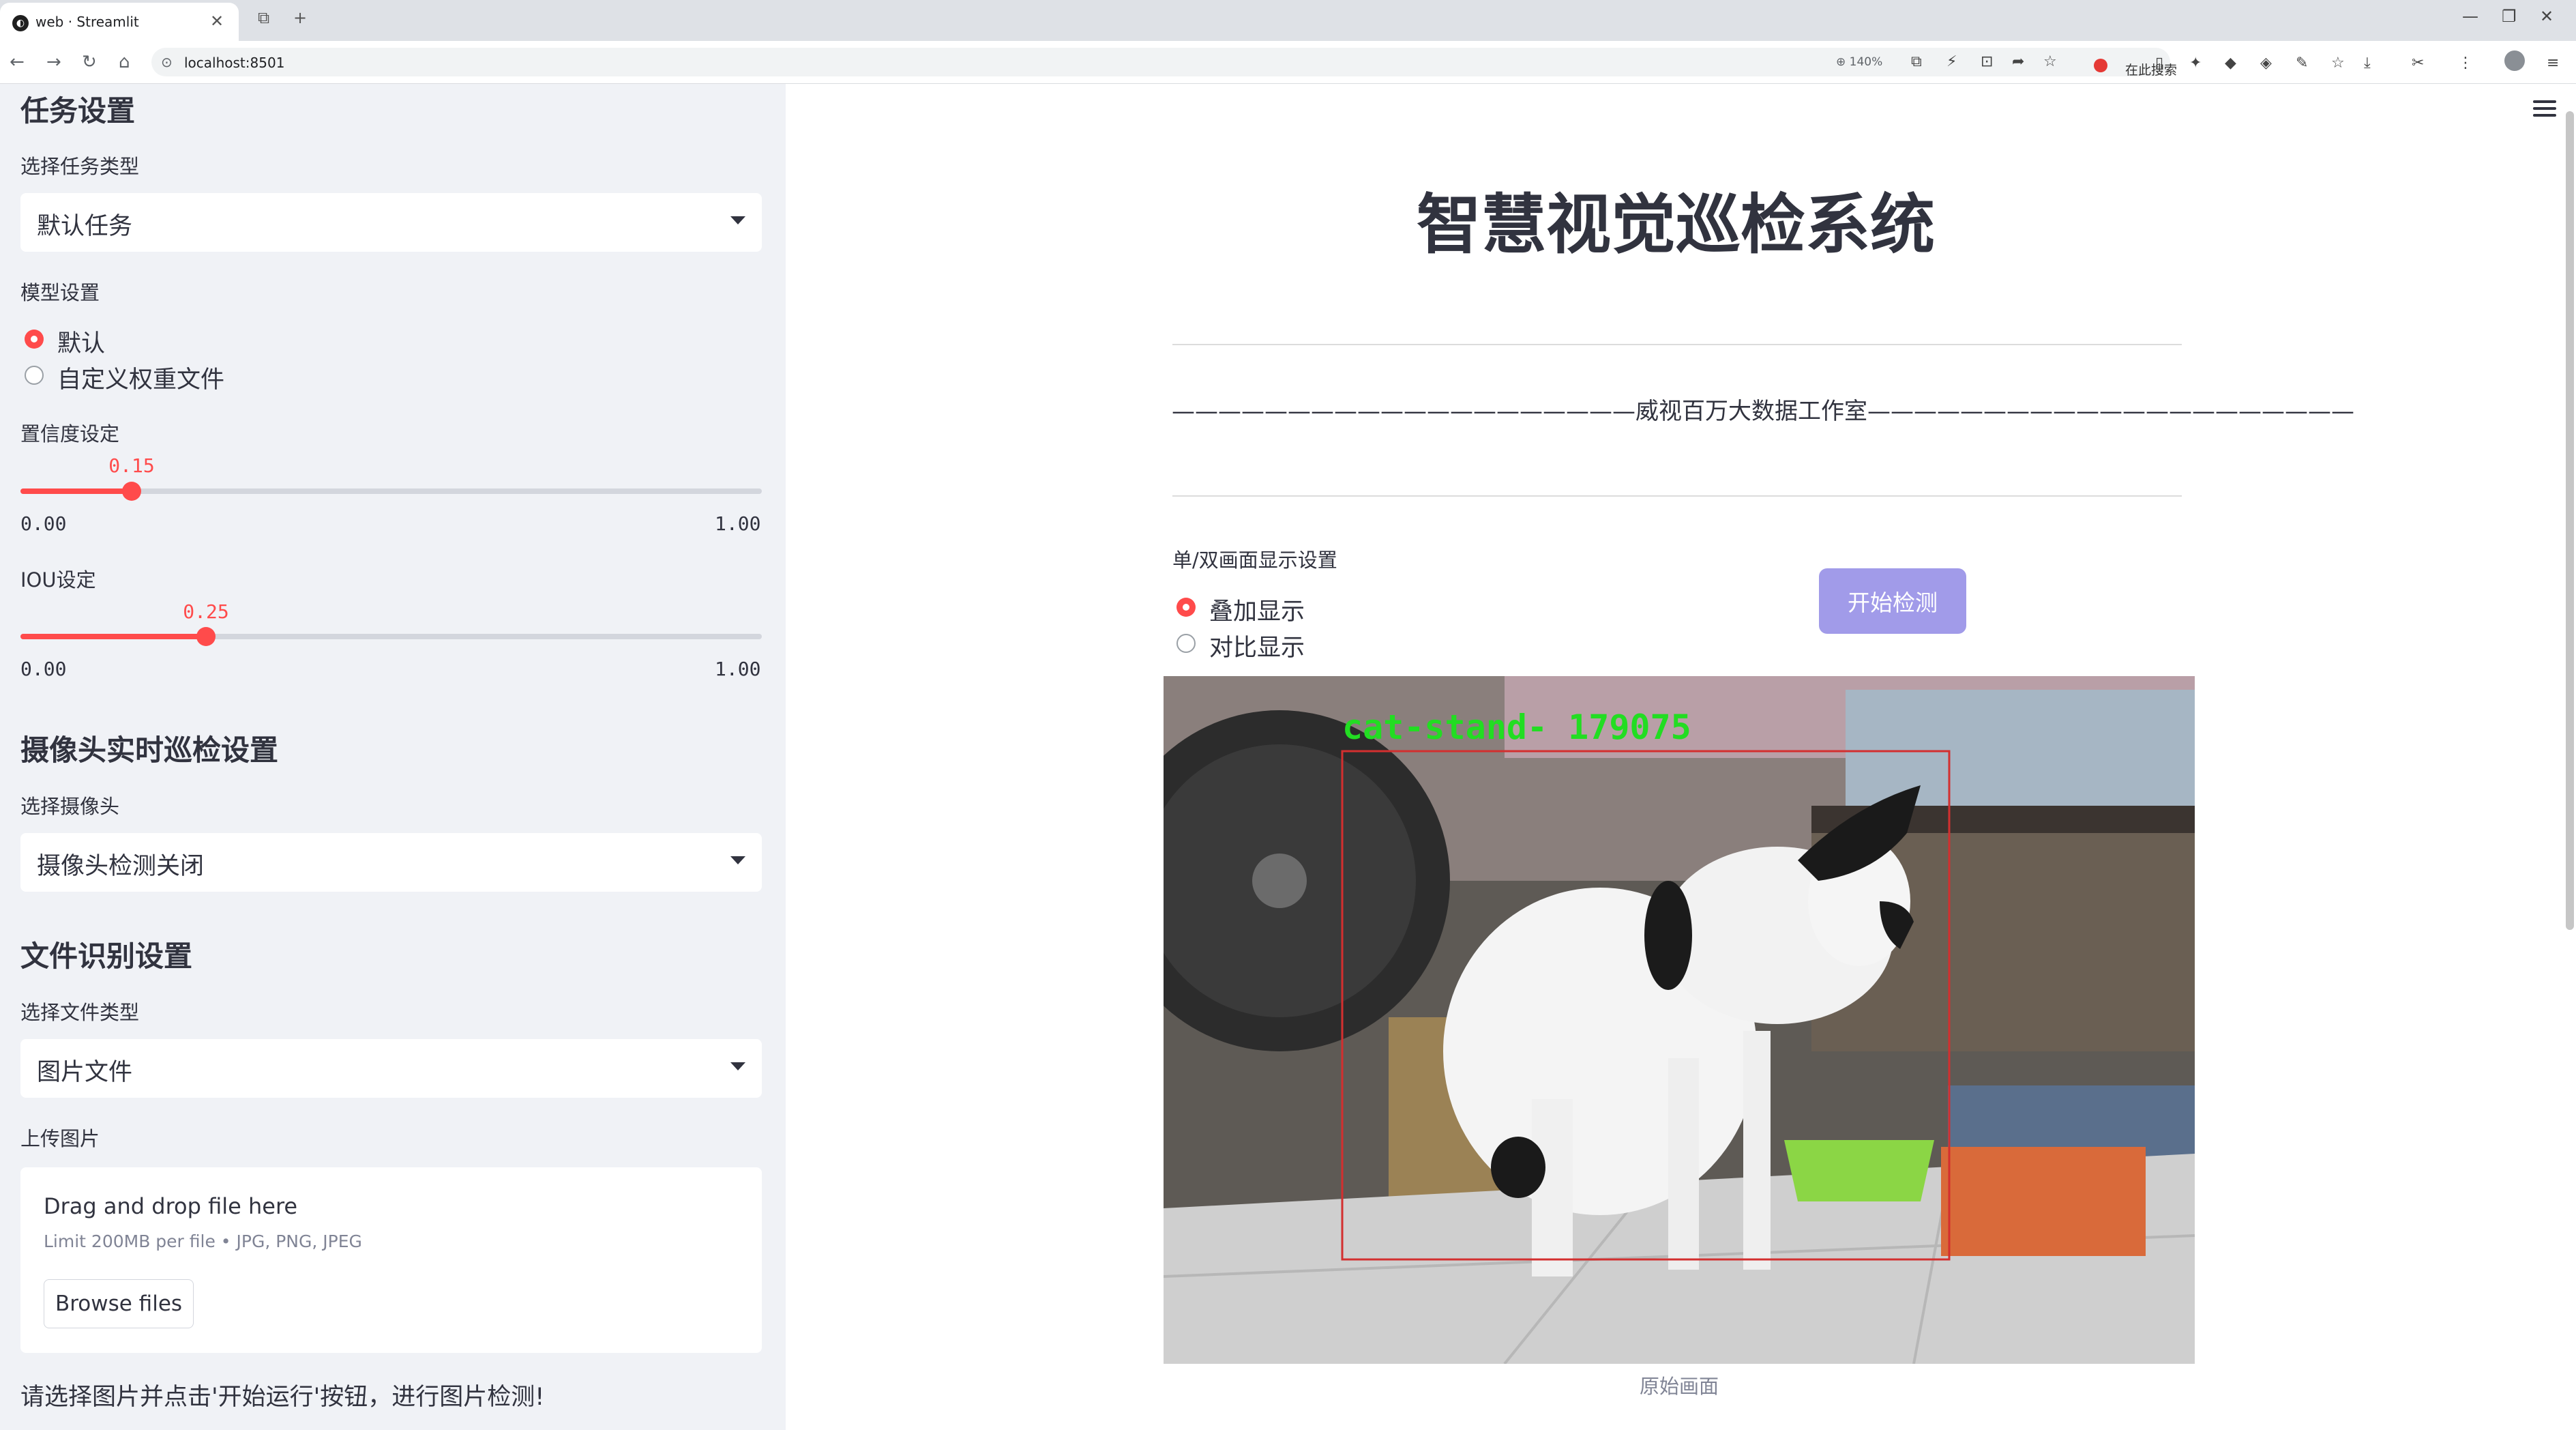  I want to click on confidence-min: 0.00, so click(43, 524).